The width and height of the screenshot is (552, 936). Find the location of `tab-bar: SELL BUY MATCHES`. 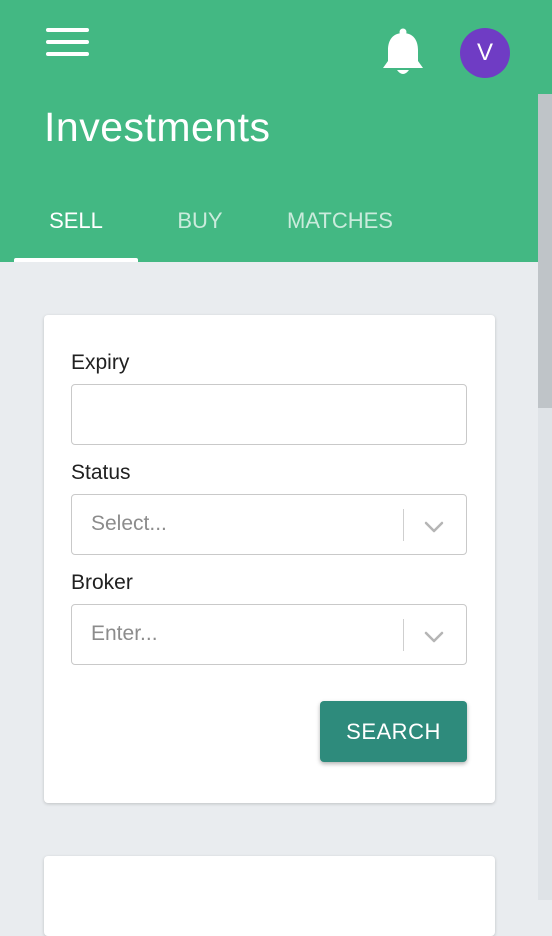

tab-bar: SELL BUY MATCHES is located at coordinates (276, 229).